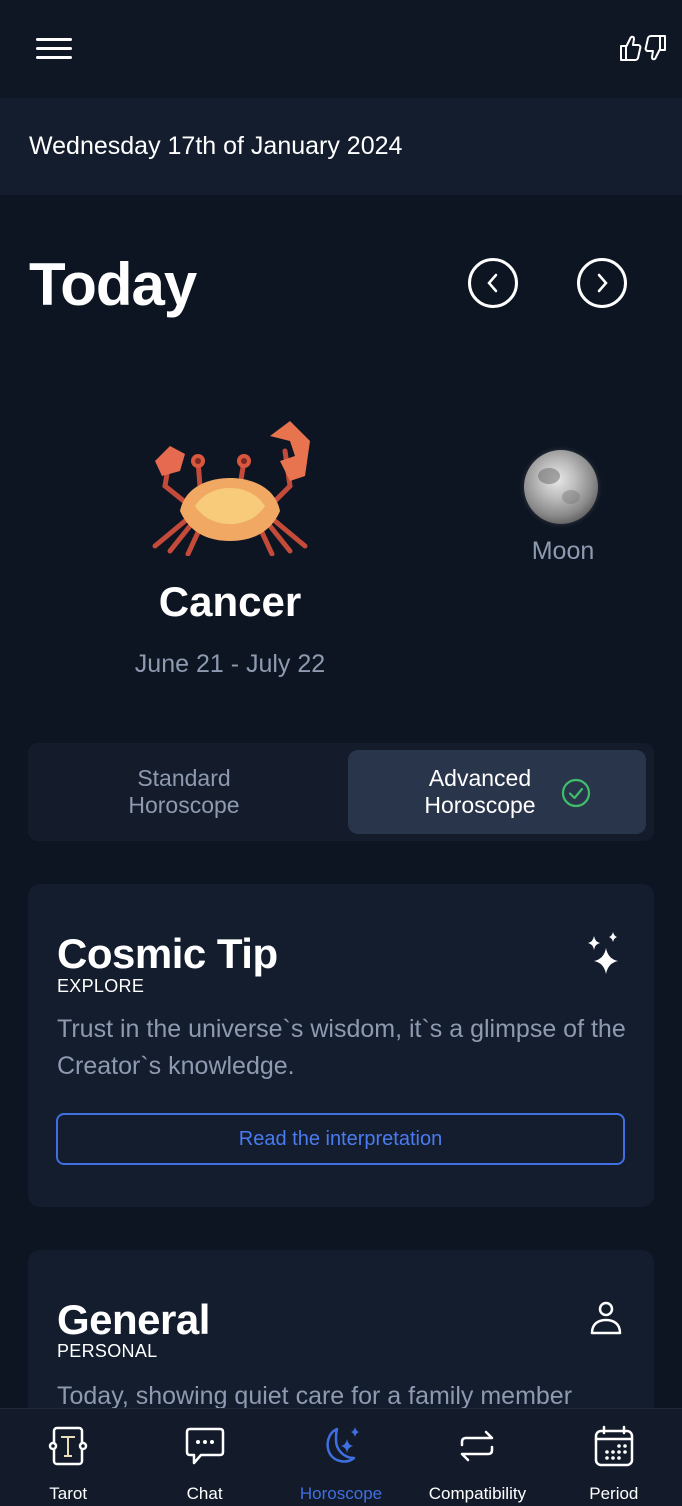 The image size is (682, 1506). I want to click on nav-tab-period: Period, so click(614, 1457).